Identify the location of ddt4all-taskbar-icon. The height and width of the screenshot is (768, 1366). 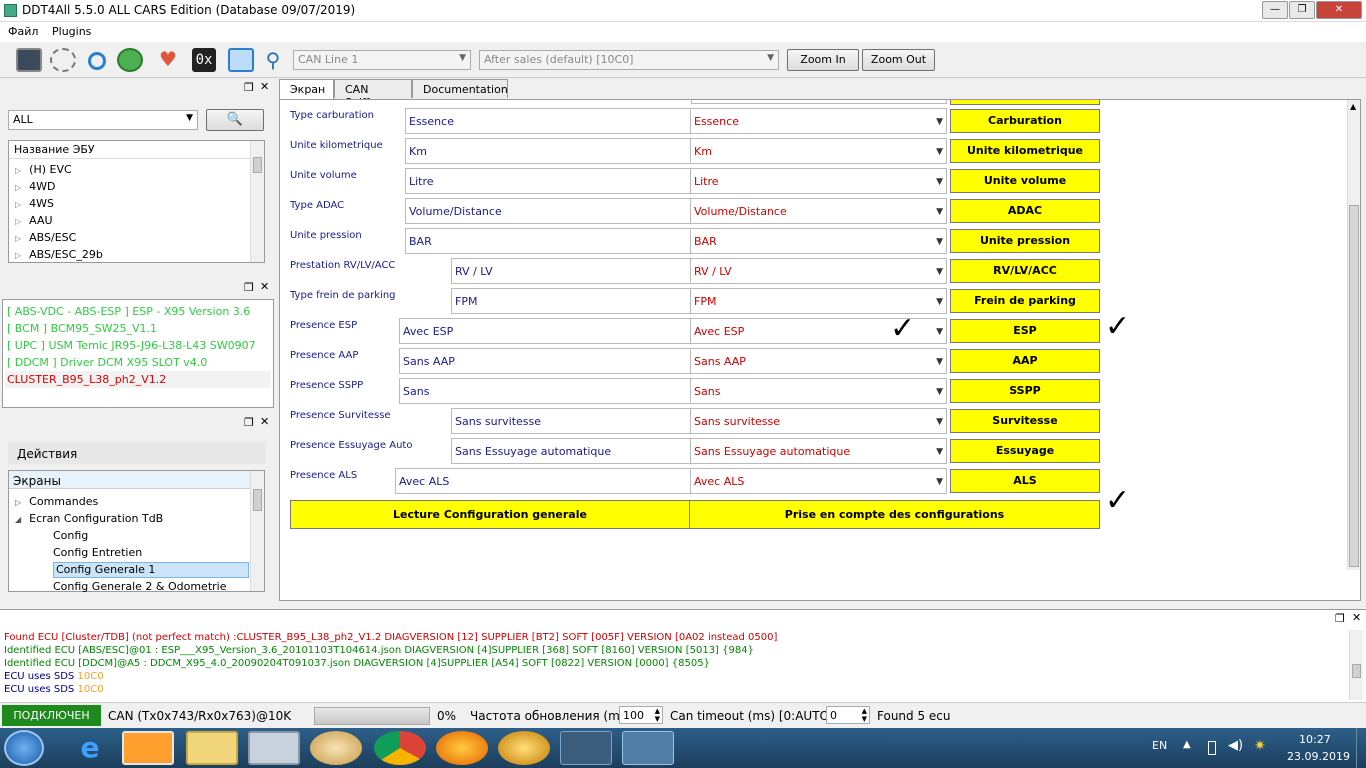
(648, 748).